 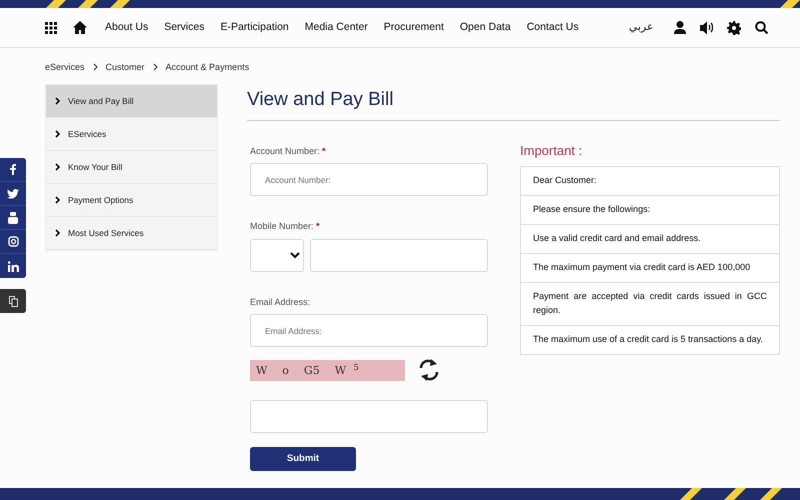 What do you see at coordinates (131, 233) in the screenshot?
I see `sidebar-item: Most Used Services` at bounding box center [131, 233].